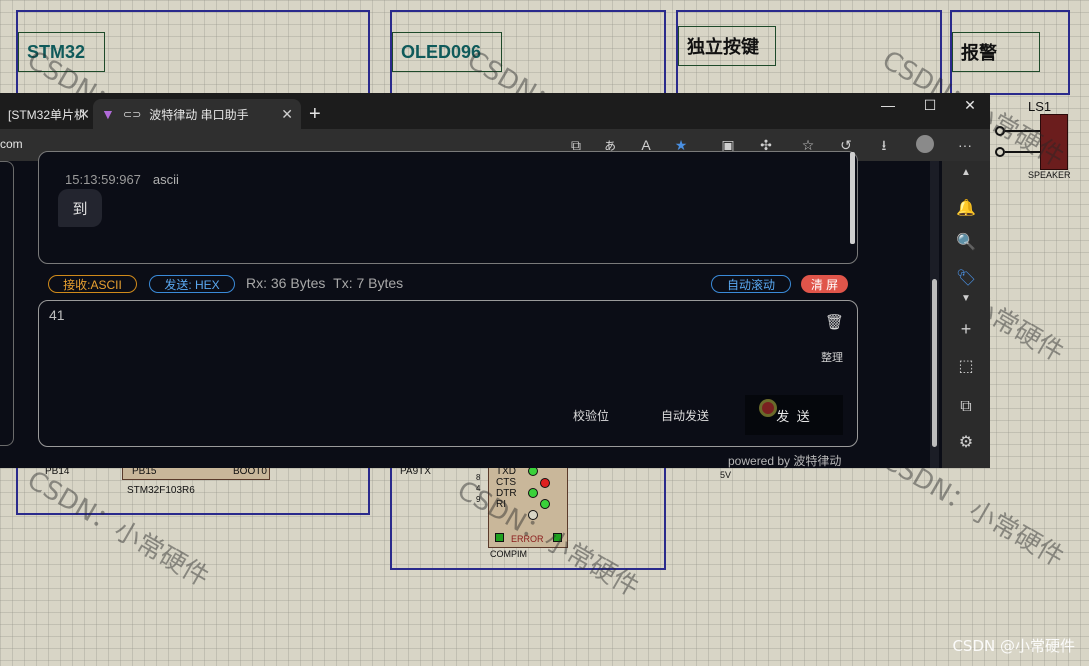  I want to click on tab-stm32-close: ✕, so click(78, 114).